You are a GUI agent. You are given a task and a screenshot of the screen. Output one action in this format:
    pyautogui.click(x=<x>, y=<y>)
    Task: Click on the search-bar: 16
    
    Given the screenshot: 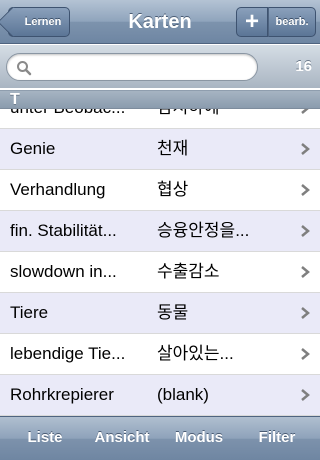 What is the action you would take?
    pyautogui.click(x=160, y=67)
    